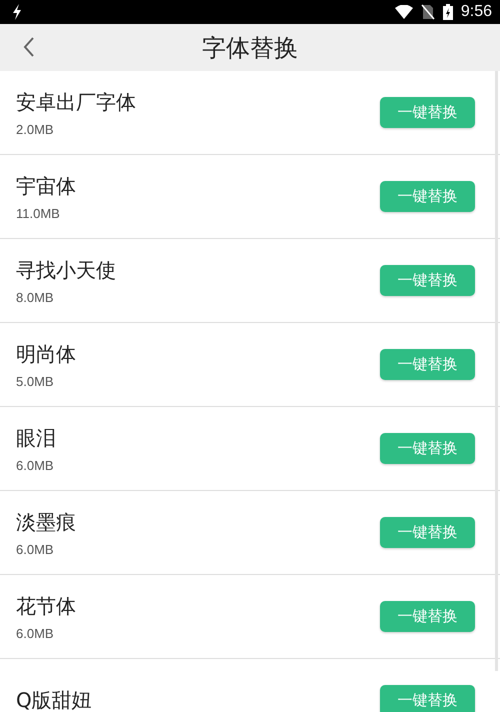 The height and width of the screenshot is (712, 500). Describe the element at coordinates (38, 213) in the screenshot. I see `font-size: 11.0MB` at that location.